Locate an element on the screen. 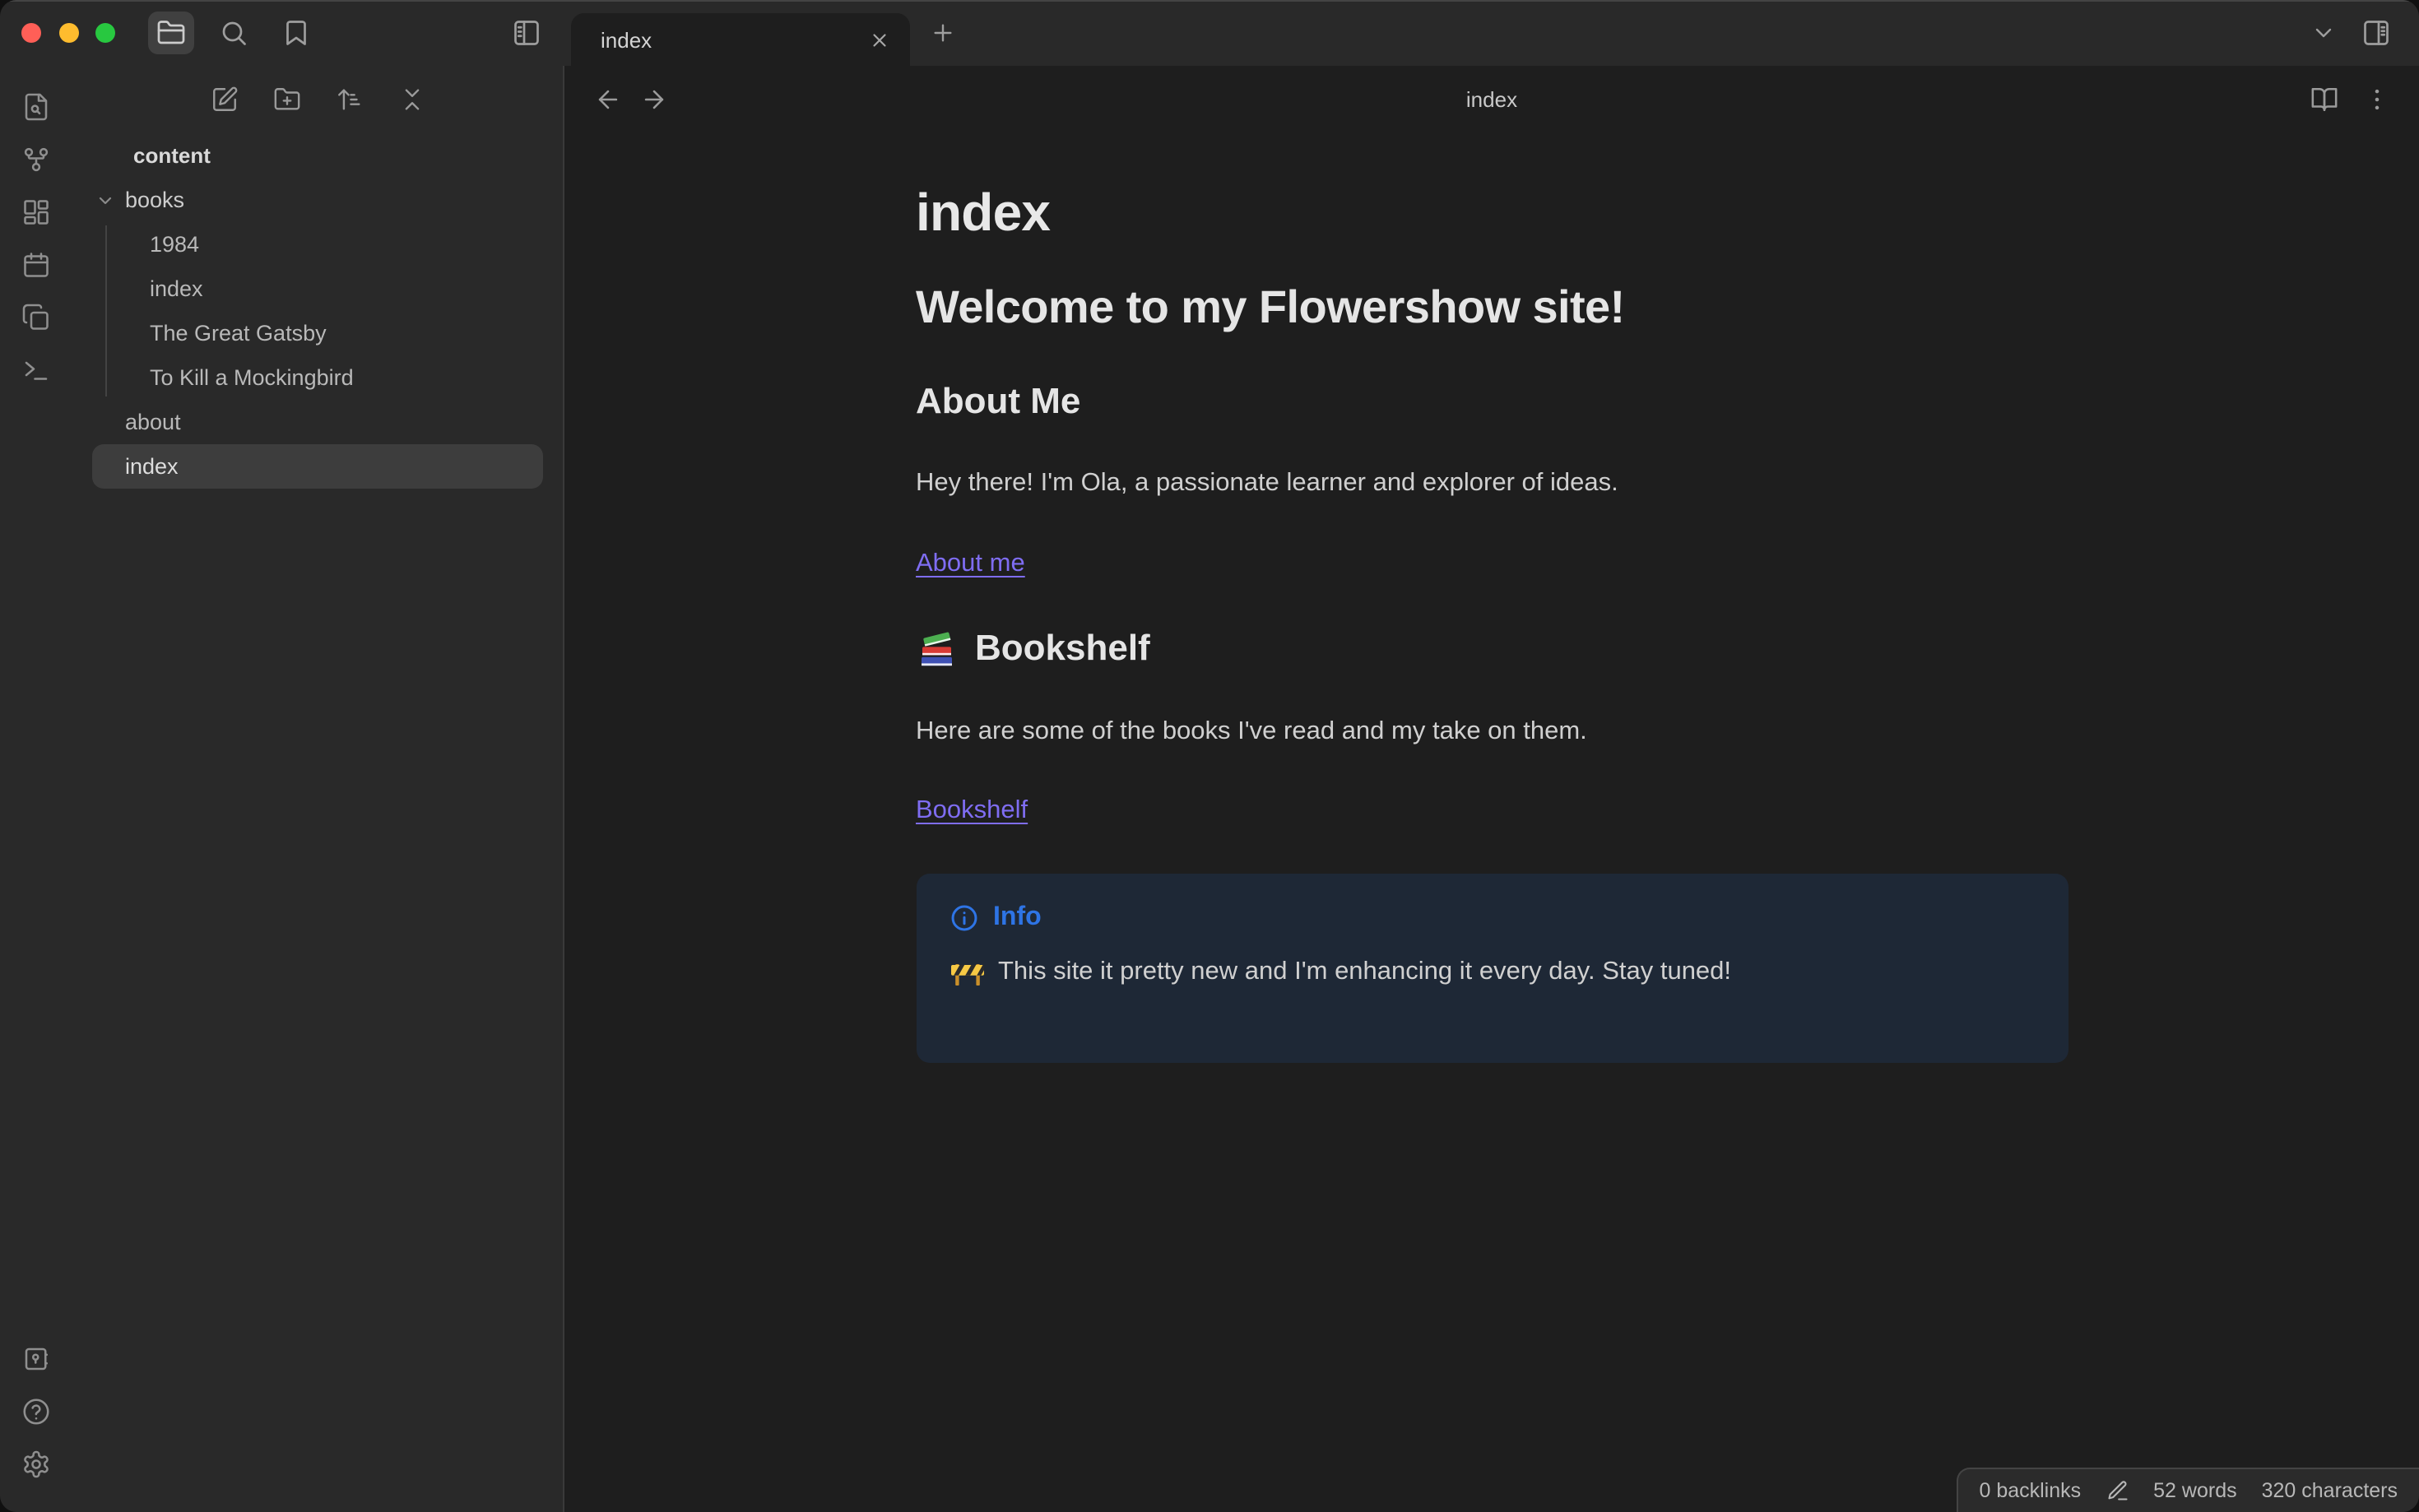  fullscreen-window-button is located at coordinates (105, 33).